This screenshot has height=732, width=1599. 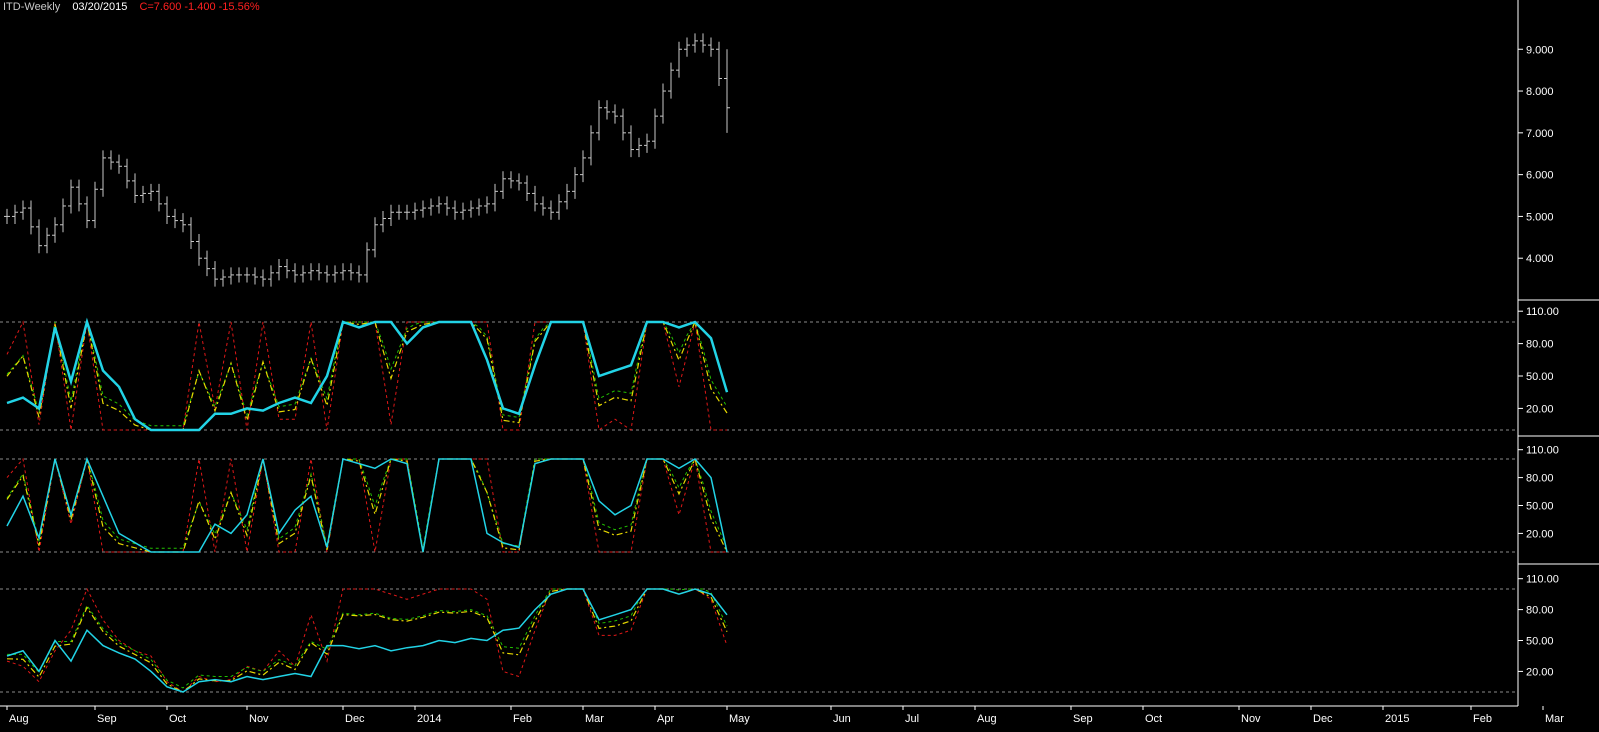 What do you see at coordinates (1554, 719) in the screenshot?
I see `x-tick-label: Mar` at bounding box center [1554, 719].